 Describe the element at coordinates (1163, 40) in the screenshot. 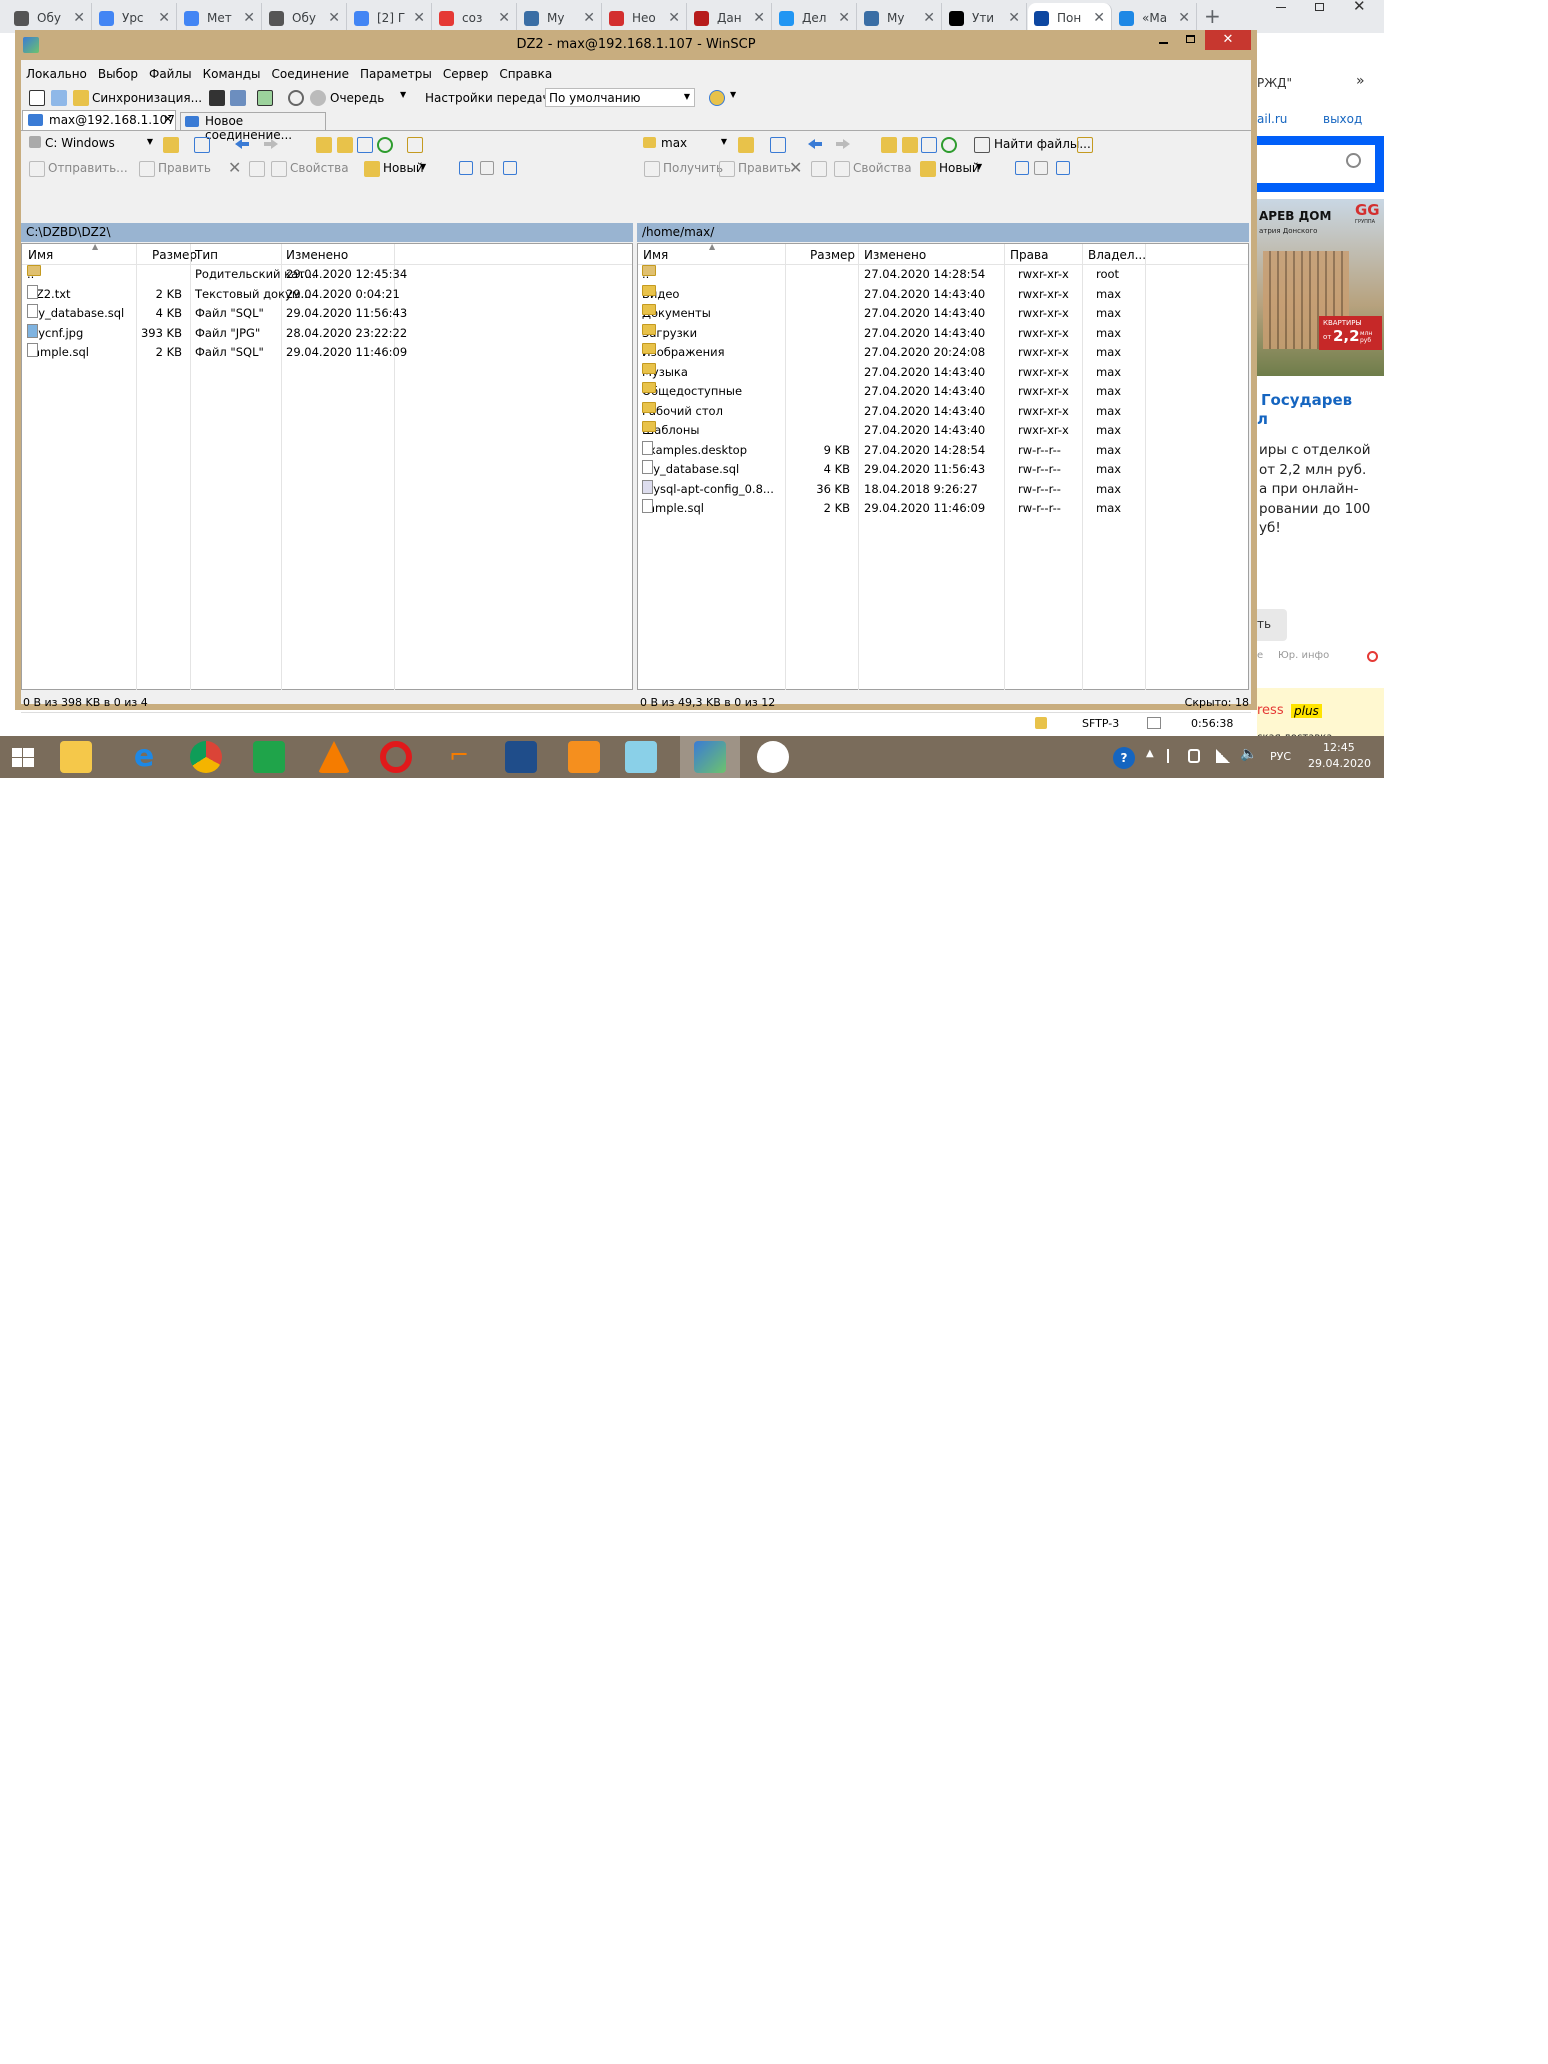

I see `minimize-button` at that location.